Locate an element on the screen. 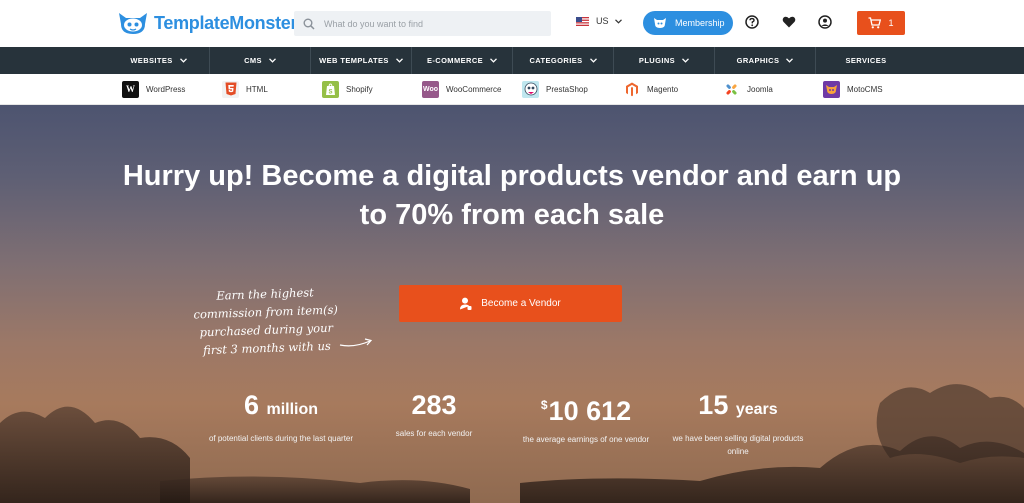 This screenshot has height=503, width=1024. nav-item-websites: WEBSITES is located at coordinates (158, 60).